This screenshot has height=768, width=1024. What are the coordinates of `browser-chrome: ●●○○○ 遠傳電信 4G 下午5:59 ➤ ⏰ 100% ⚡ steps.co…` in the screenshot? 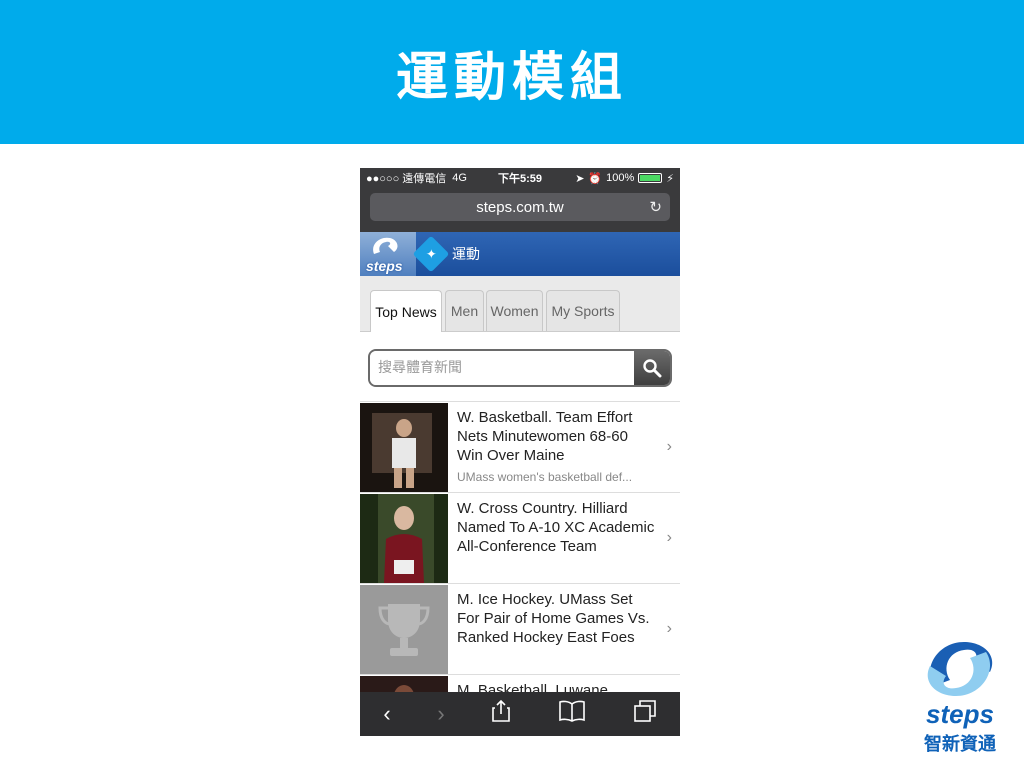 It's located at (520, 200).